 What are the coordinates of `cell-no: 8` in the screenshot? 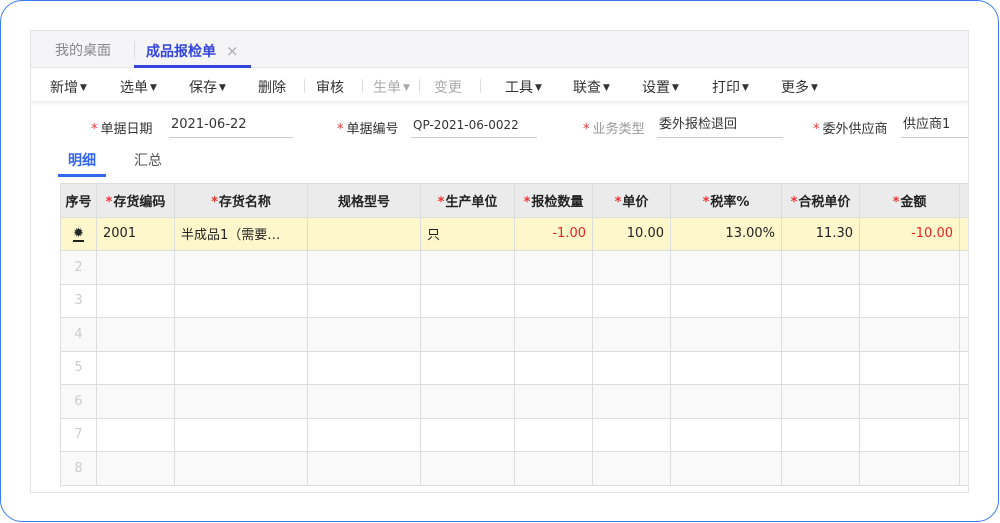 It's located at (78, 468).